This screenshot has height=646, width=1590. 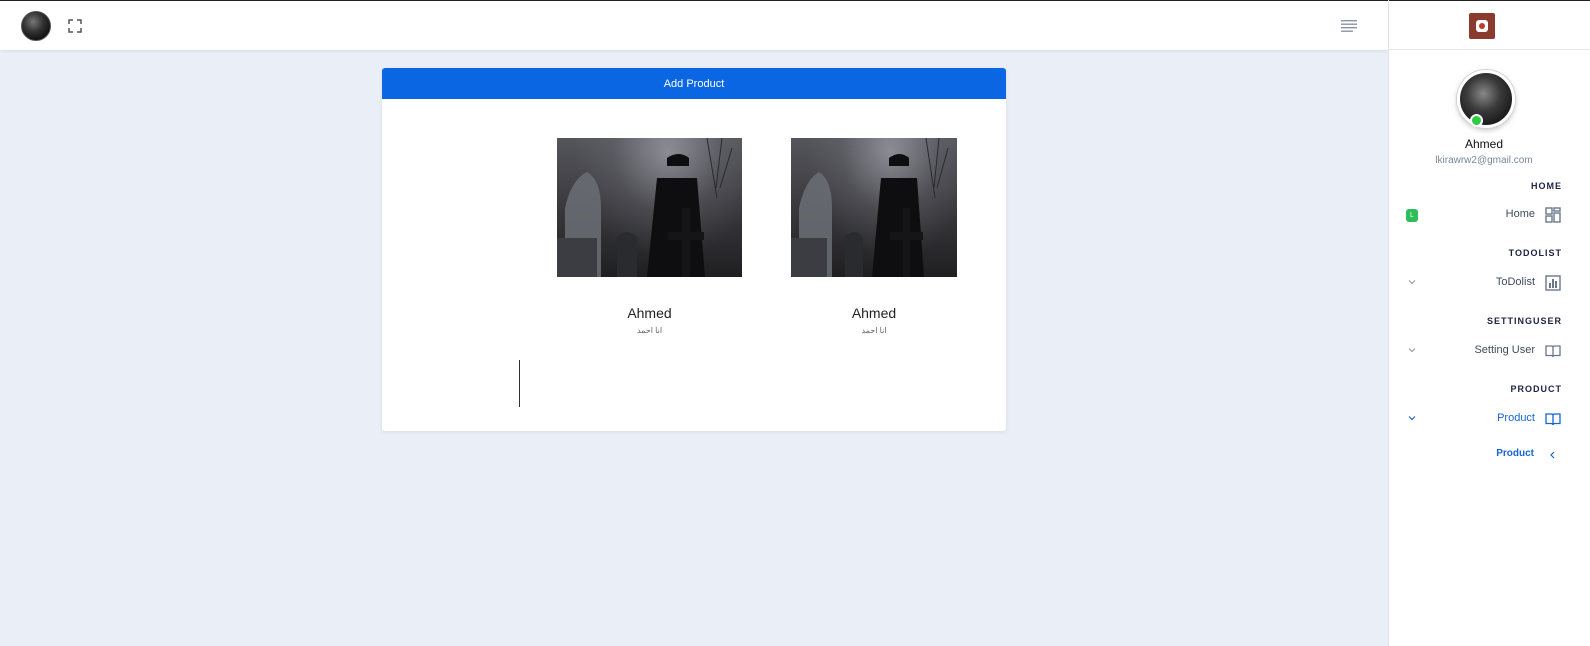 What do you see at coordinates (1476, 120) in the screenshot?
I see `online-status-indicator` at bounding box center [1476, 120].